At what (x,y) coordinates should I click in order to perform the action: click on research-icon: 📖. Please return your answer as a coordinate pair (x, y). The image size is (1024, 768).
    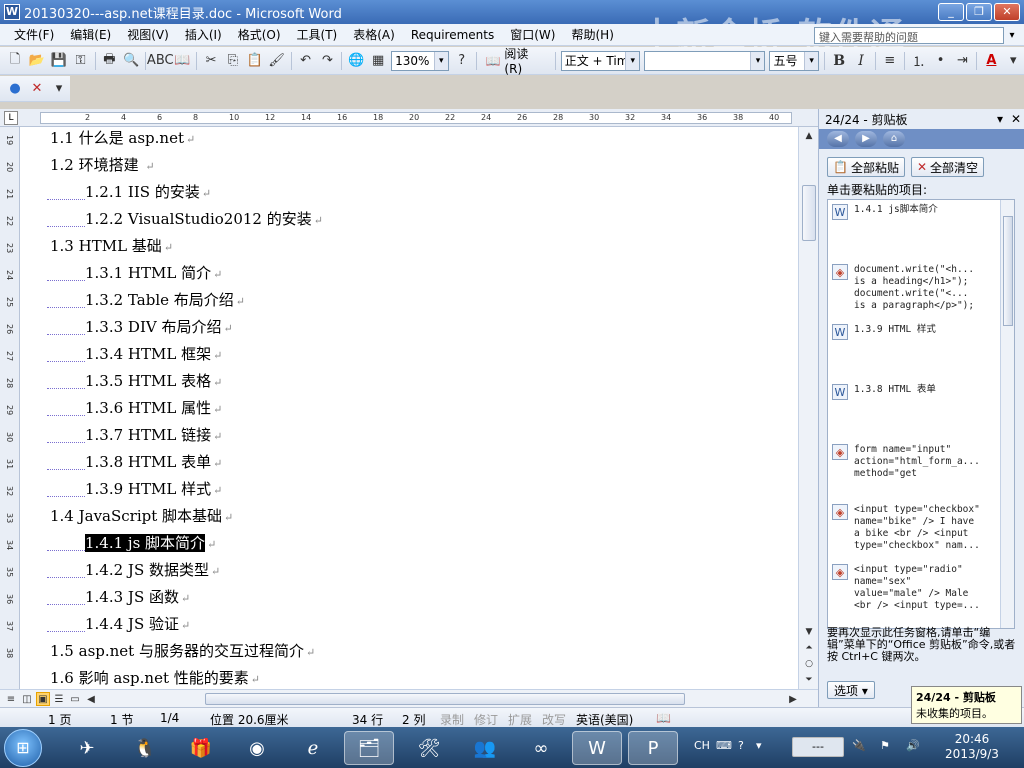
    Looking at the image, I should click on (182, 61).